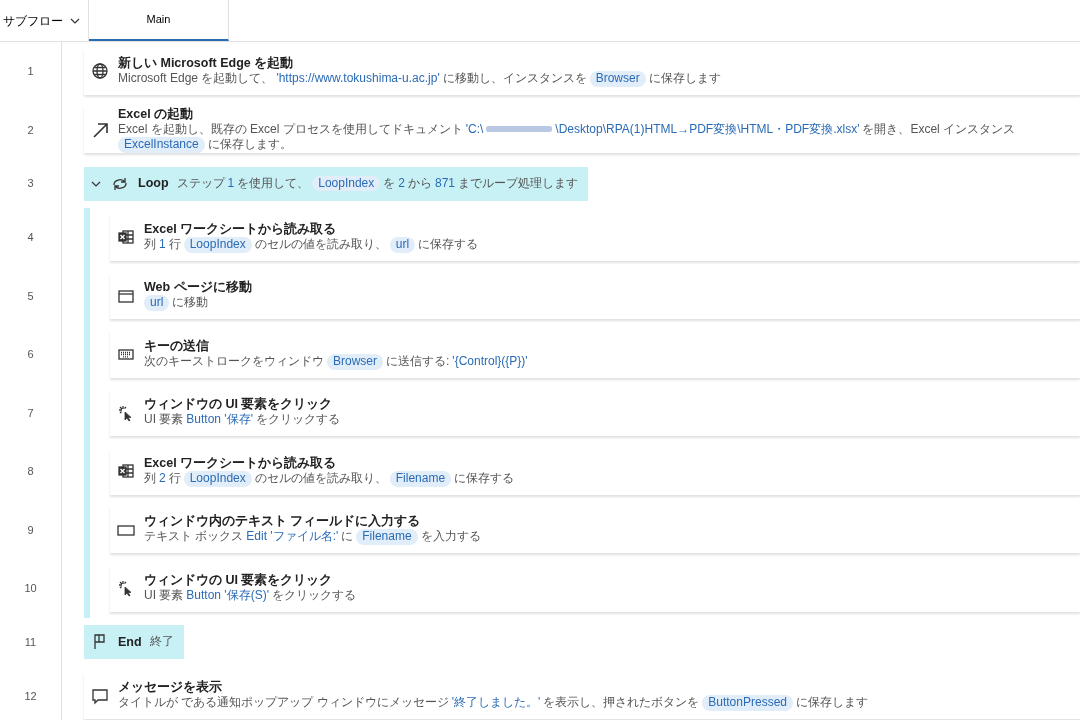 This screenshot has height=720, width=1080. What do you see at coordinates (329, 478) in the screenshot?
I see `step-description: 列 2 行 LoopIndex のセルの値を読み取り、 Filename に保存する` at bounding box center [329, 478].